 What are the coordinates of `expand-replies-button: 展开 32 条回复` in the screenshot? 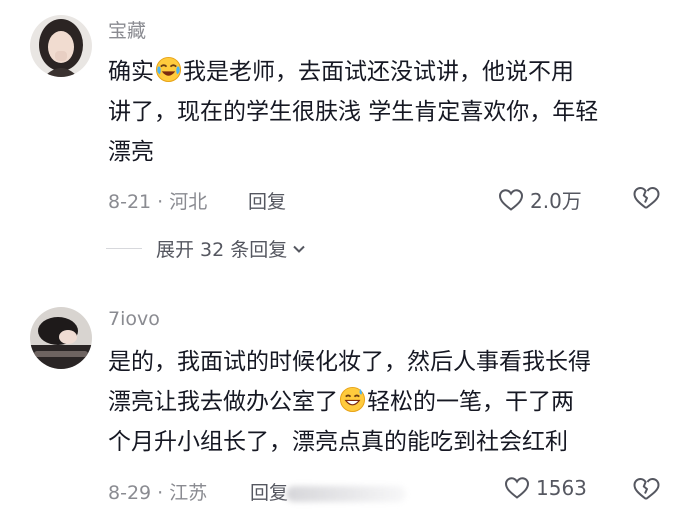 It's located at (206, 248).